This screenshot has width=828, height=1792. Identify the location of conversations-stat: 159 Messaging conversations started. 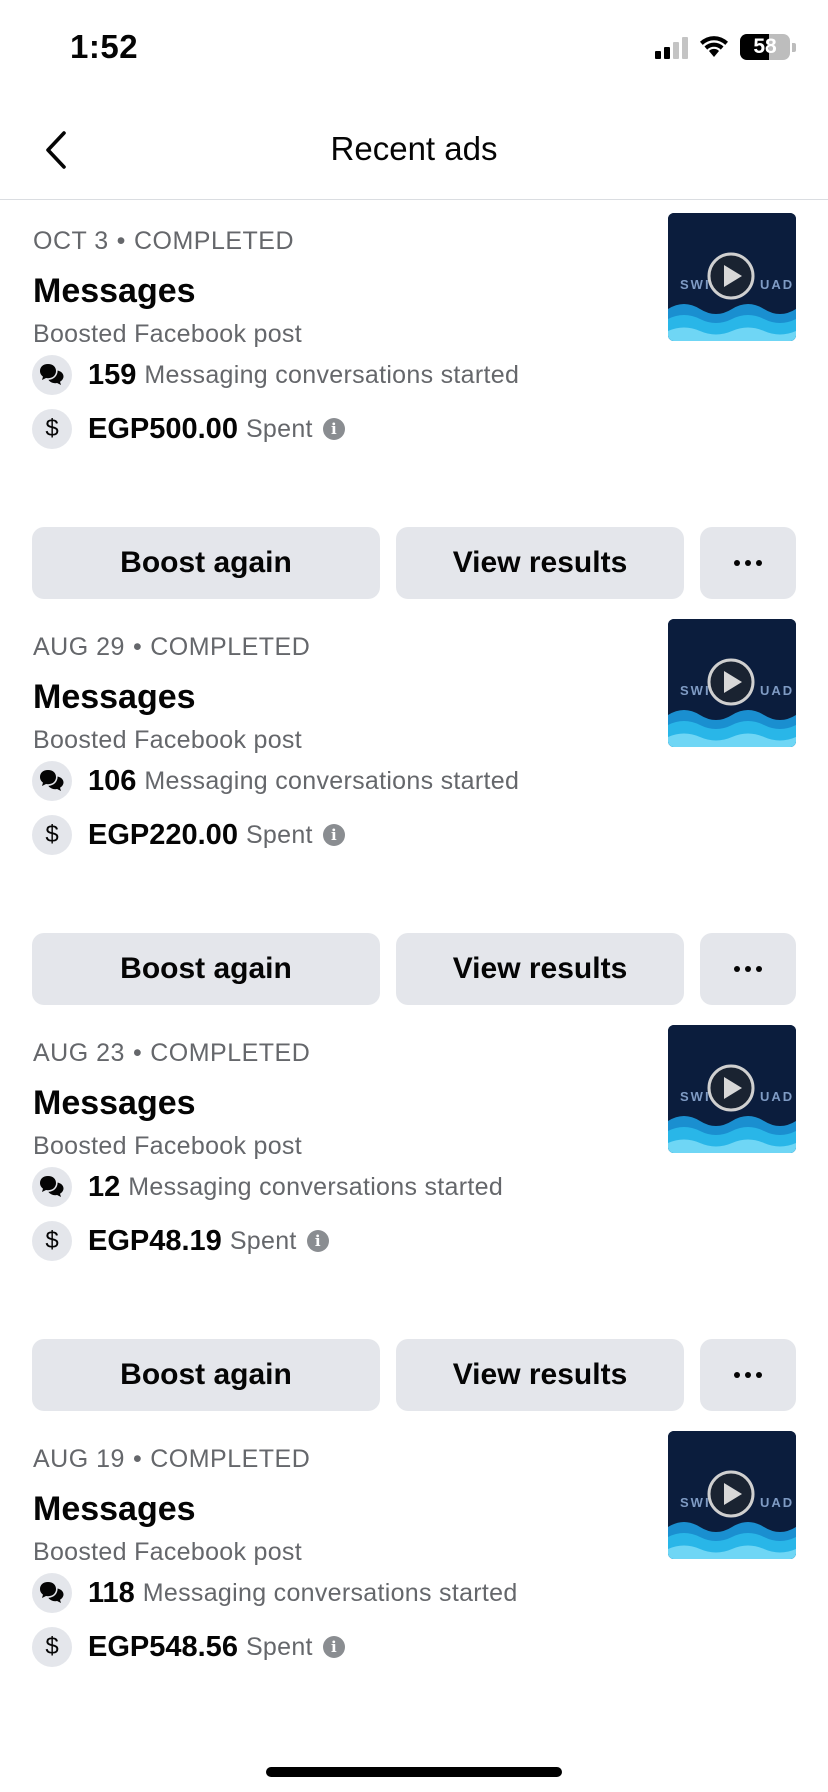
(275, 375).